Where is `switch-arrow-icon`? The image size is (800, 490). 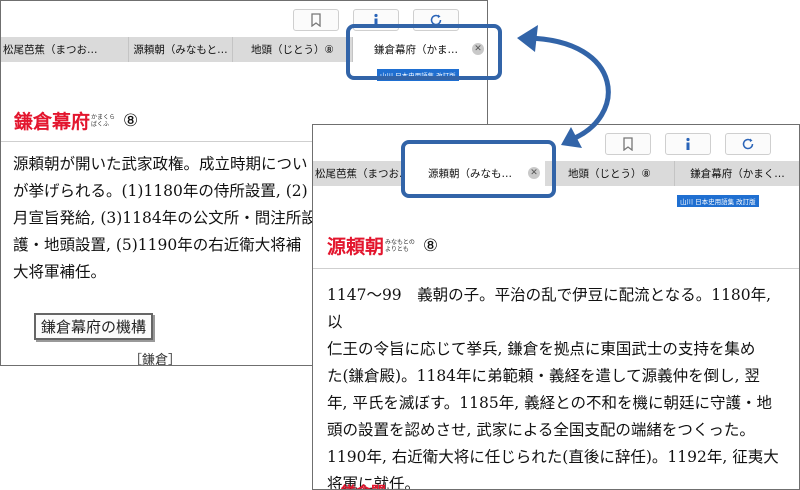 switch-arrow-icon is located at coordinates (564, 86).